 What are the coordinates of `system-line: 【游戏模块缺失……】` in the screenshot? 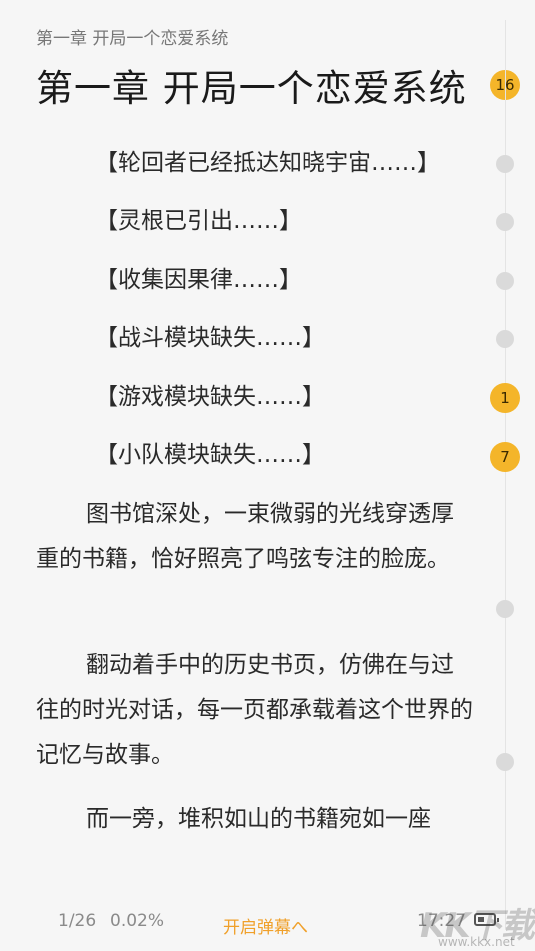 It's located at (210, 397).